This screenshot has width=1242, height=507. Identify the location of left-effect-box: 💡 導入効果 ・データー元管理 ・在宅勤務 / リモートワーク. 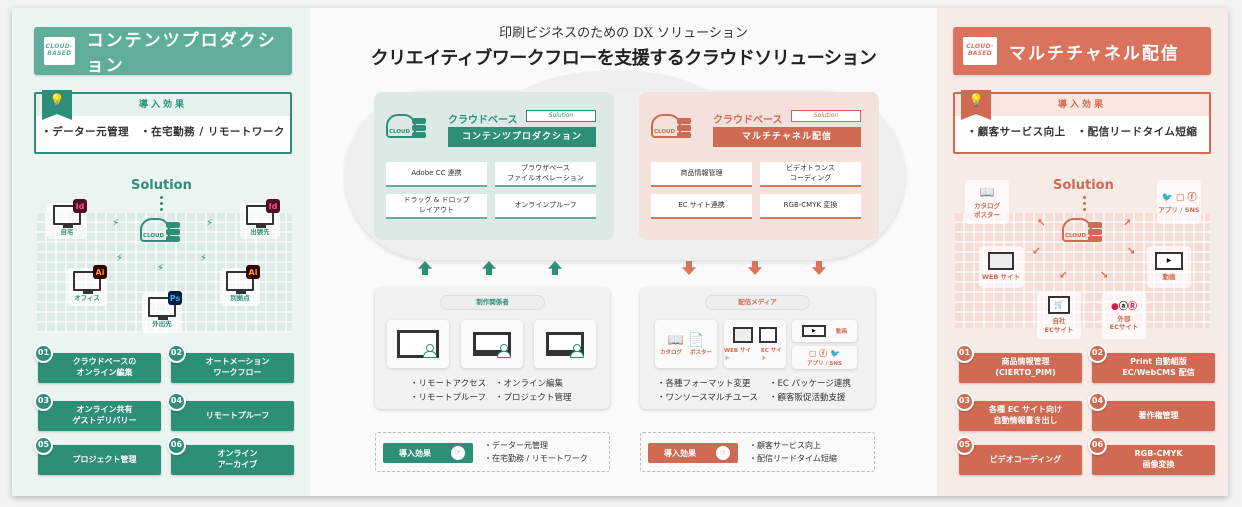
(163, 122).